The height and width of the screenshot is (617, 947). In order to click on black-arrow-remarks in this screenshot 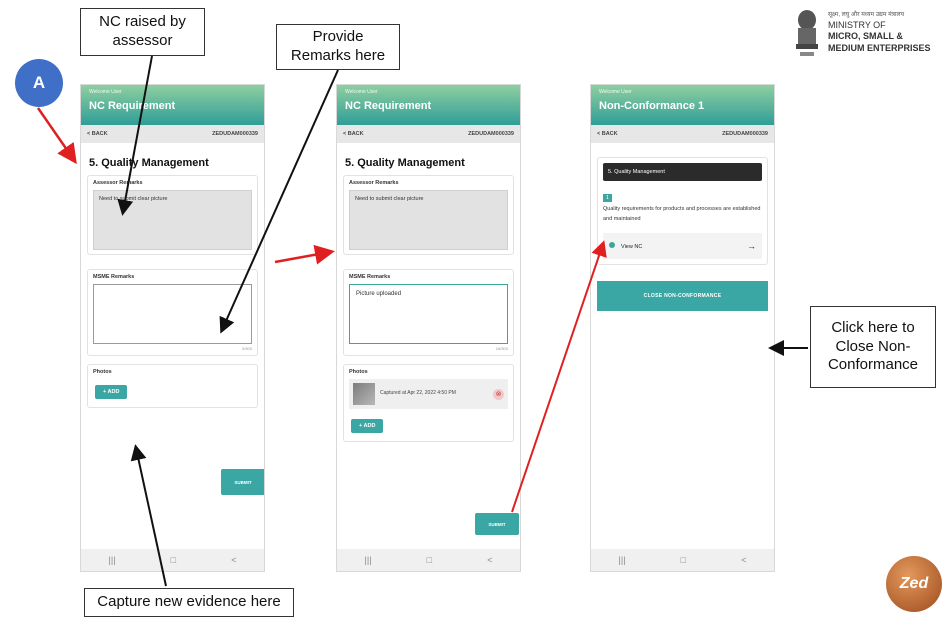, I will do `click(279, 201)`.